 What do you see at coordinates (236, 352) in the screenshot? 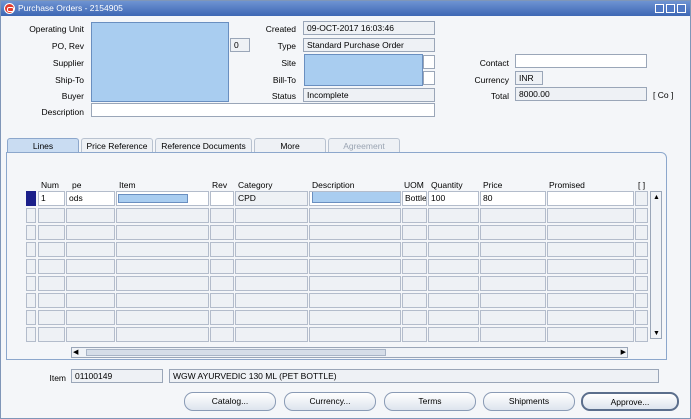
I see `scroll-thumb` at bounding box center [236, 352].